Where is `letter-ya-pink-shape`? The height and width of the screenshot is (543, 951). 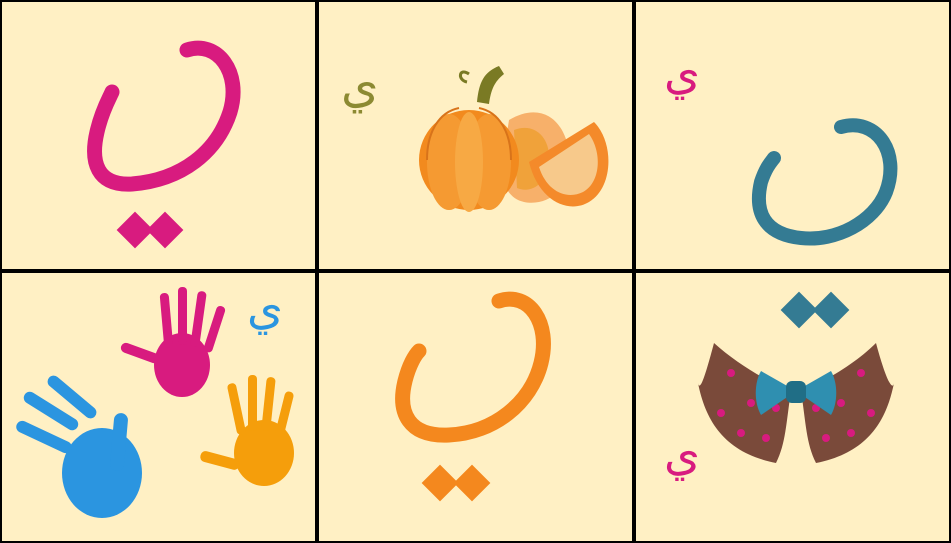 letter-ya-pink-shape is located at coordinates (164, 144).